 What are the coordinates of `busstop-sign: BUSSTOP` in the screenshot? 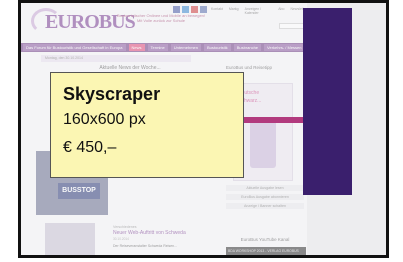 It's located at (79, 191).